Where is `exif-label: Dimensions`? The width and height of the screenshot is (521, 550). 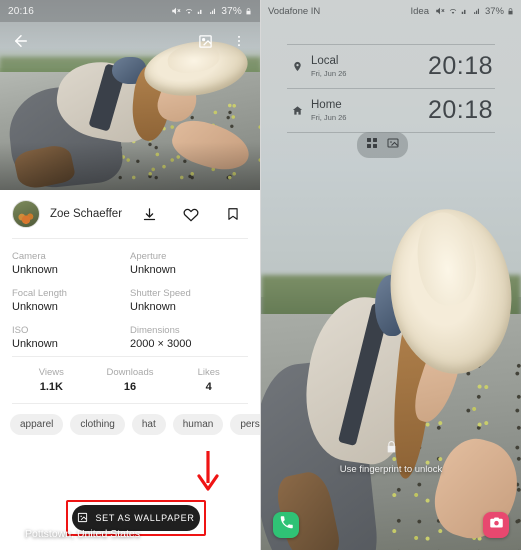
exif-label: Dimensions is located at coordinates (155, 330).